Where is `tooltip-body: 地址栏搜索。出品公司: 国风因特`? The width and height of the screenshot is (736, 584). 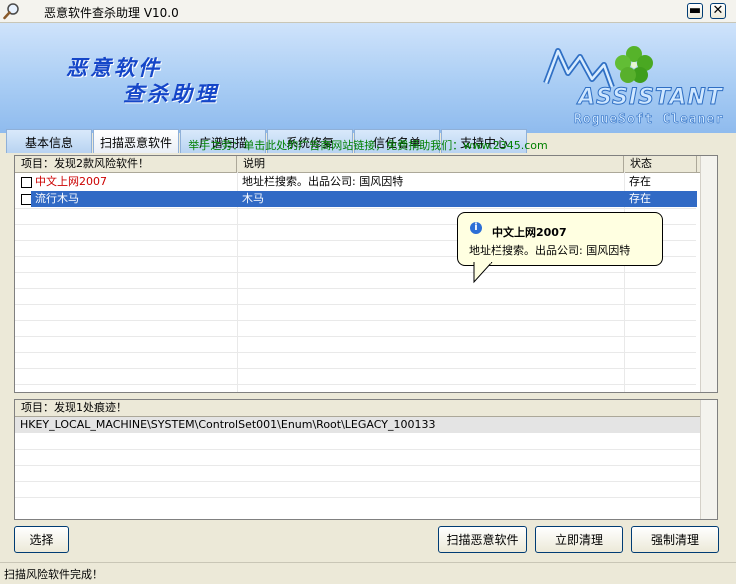 tooltip-body: 地址栏搜索。出品公司: 国风因特 is located at coordinates (550, 250).